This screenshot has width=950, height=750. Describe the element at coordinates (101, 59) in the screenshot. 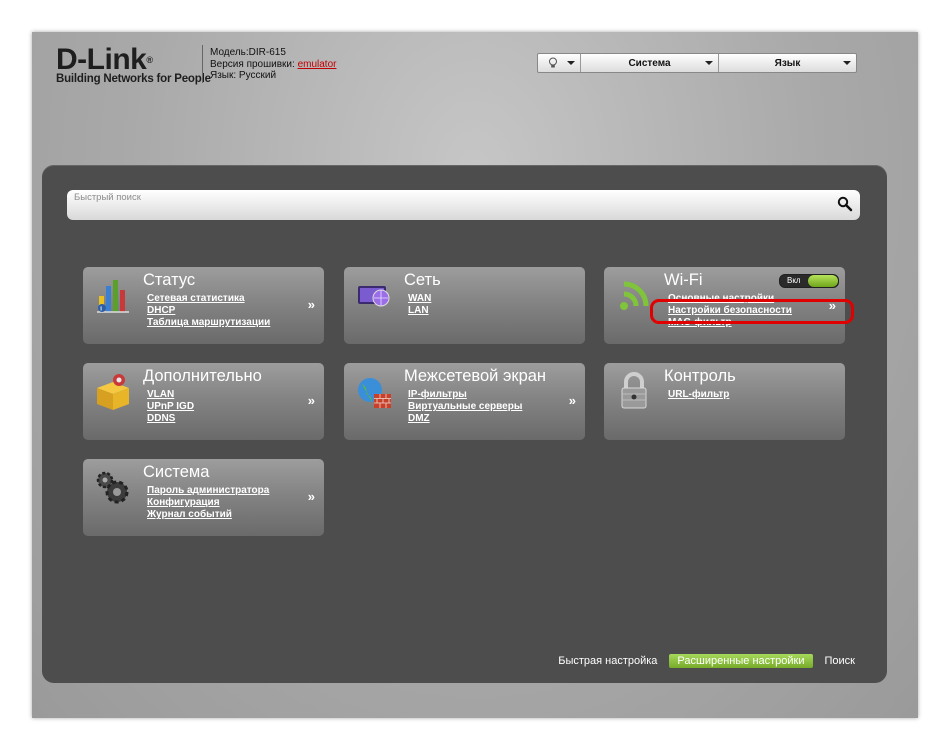

I see `logo-text: D-Link` at that location.